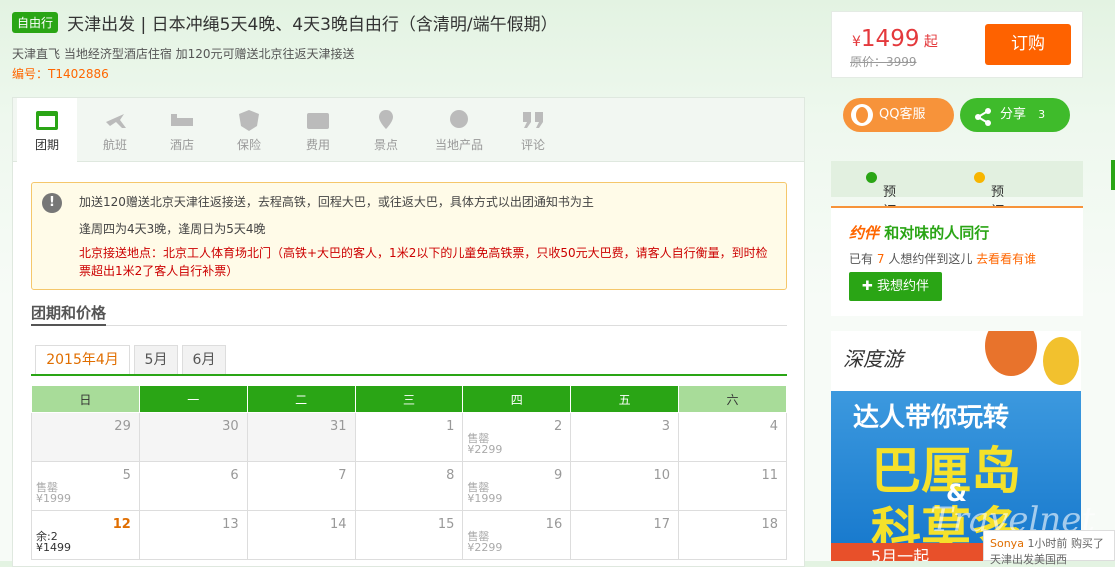 The height and width of the screenshot is (567, 1115). What do you see at coordinates (450, 475) in the screenshot?
I see `day-number: 8` at bounding box center [450, 475].